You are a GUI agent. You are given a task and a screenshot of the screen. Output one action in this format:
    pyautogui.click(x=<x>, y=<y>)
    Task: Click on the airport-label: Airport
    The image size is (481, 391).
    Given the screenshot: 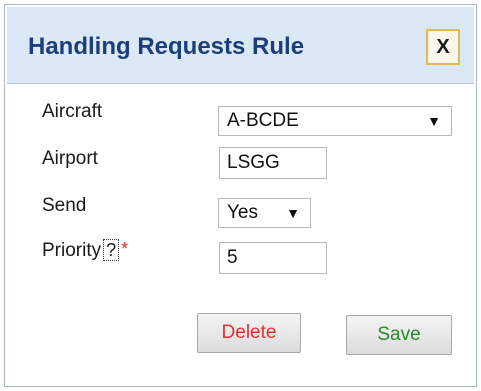 What is the action you would take?
    pyautogui.click(x=70, y=158)
    